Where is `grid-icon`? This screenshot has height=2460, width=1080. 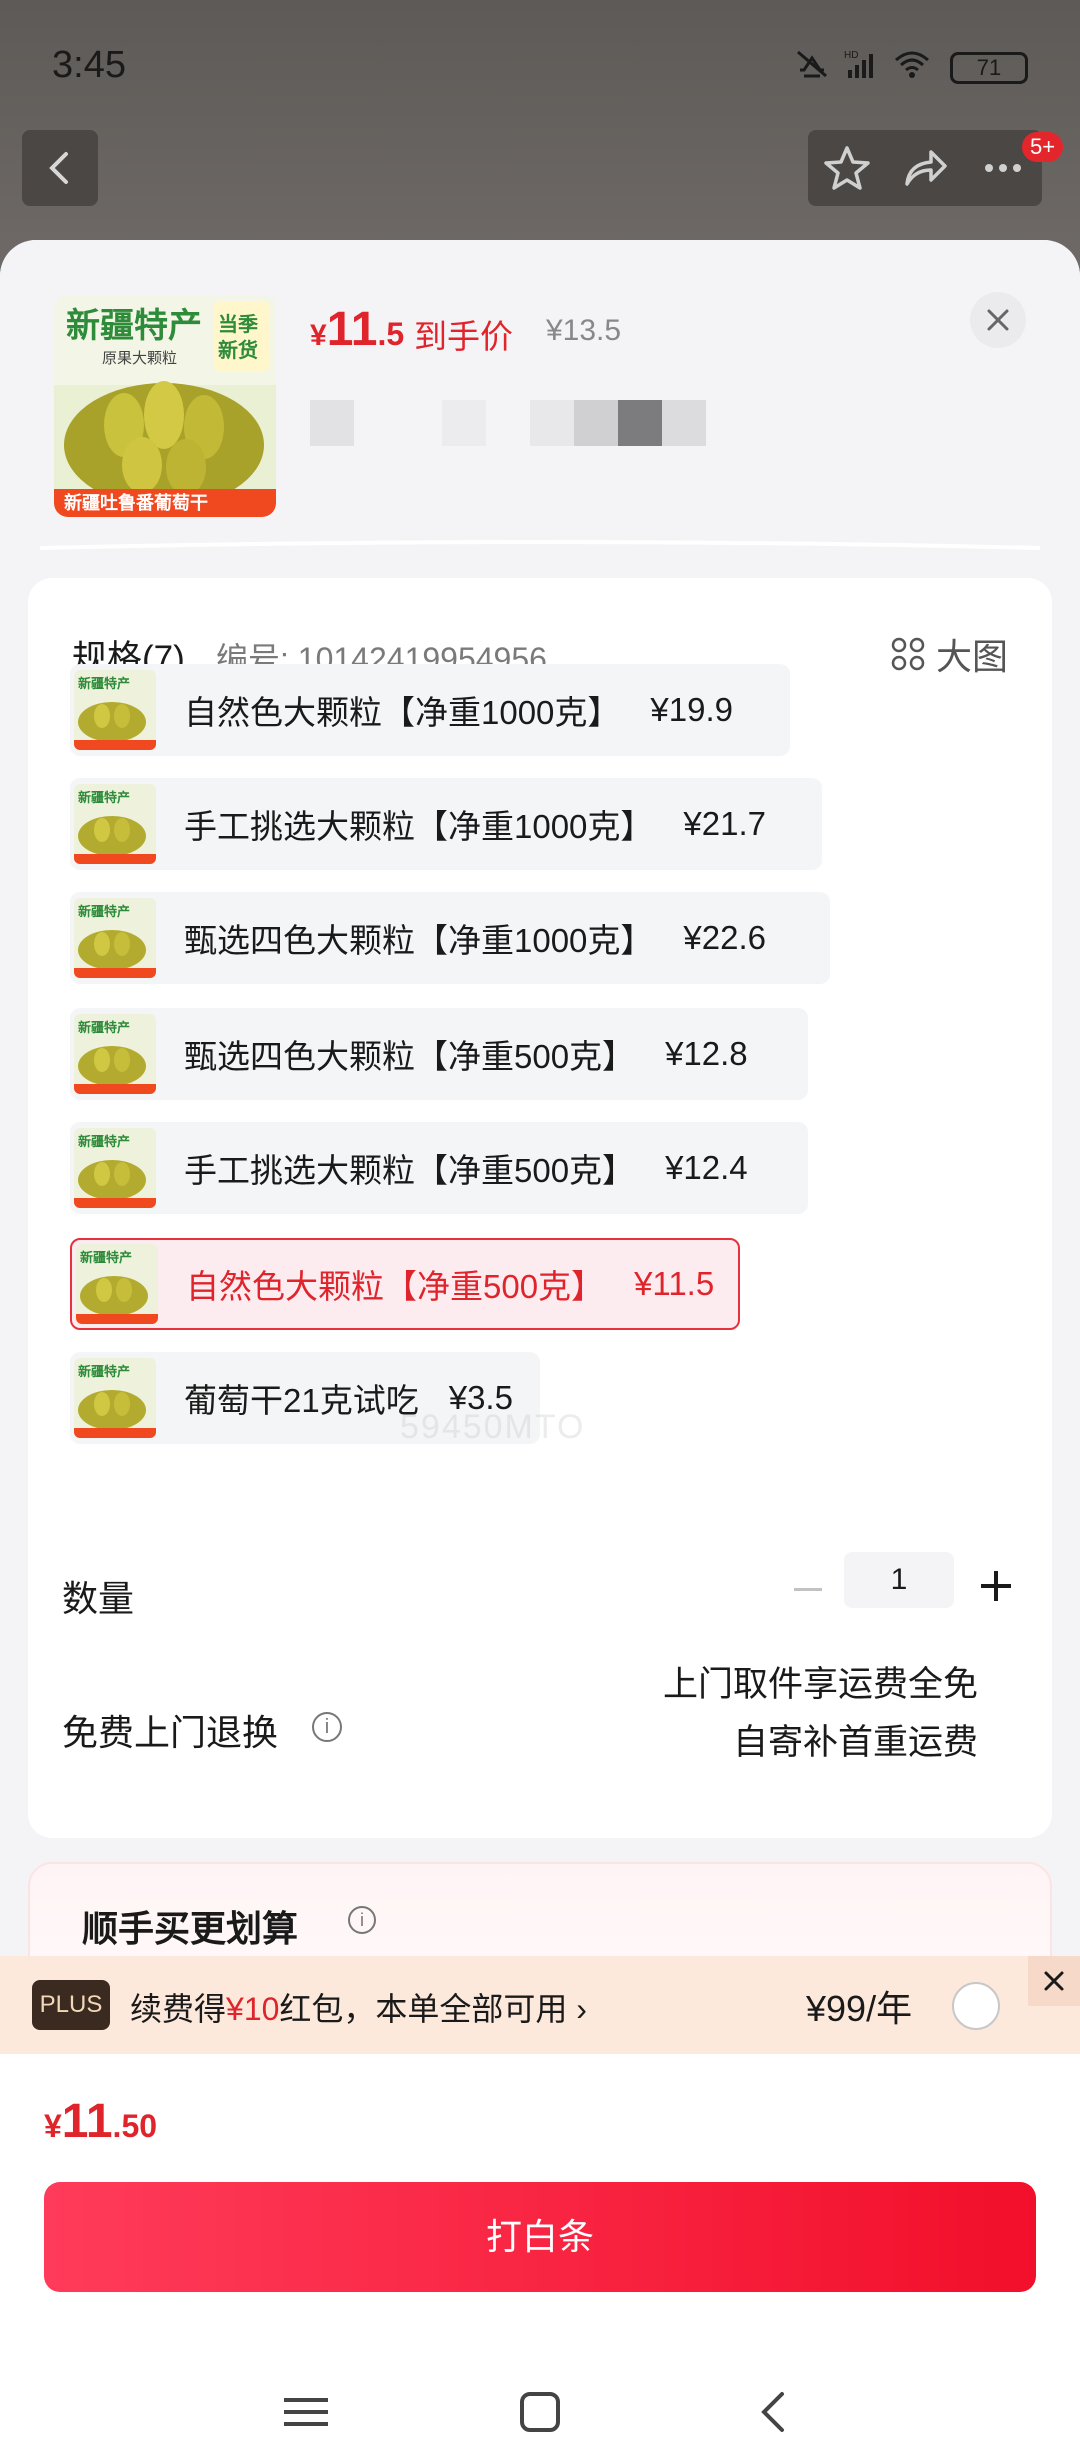 grid-icon is located at coordinates (908, 654).